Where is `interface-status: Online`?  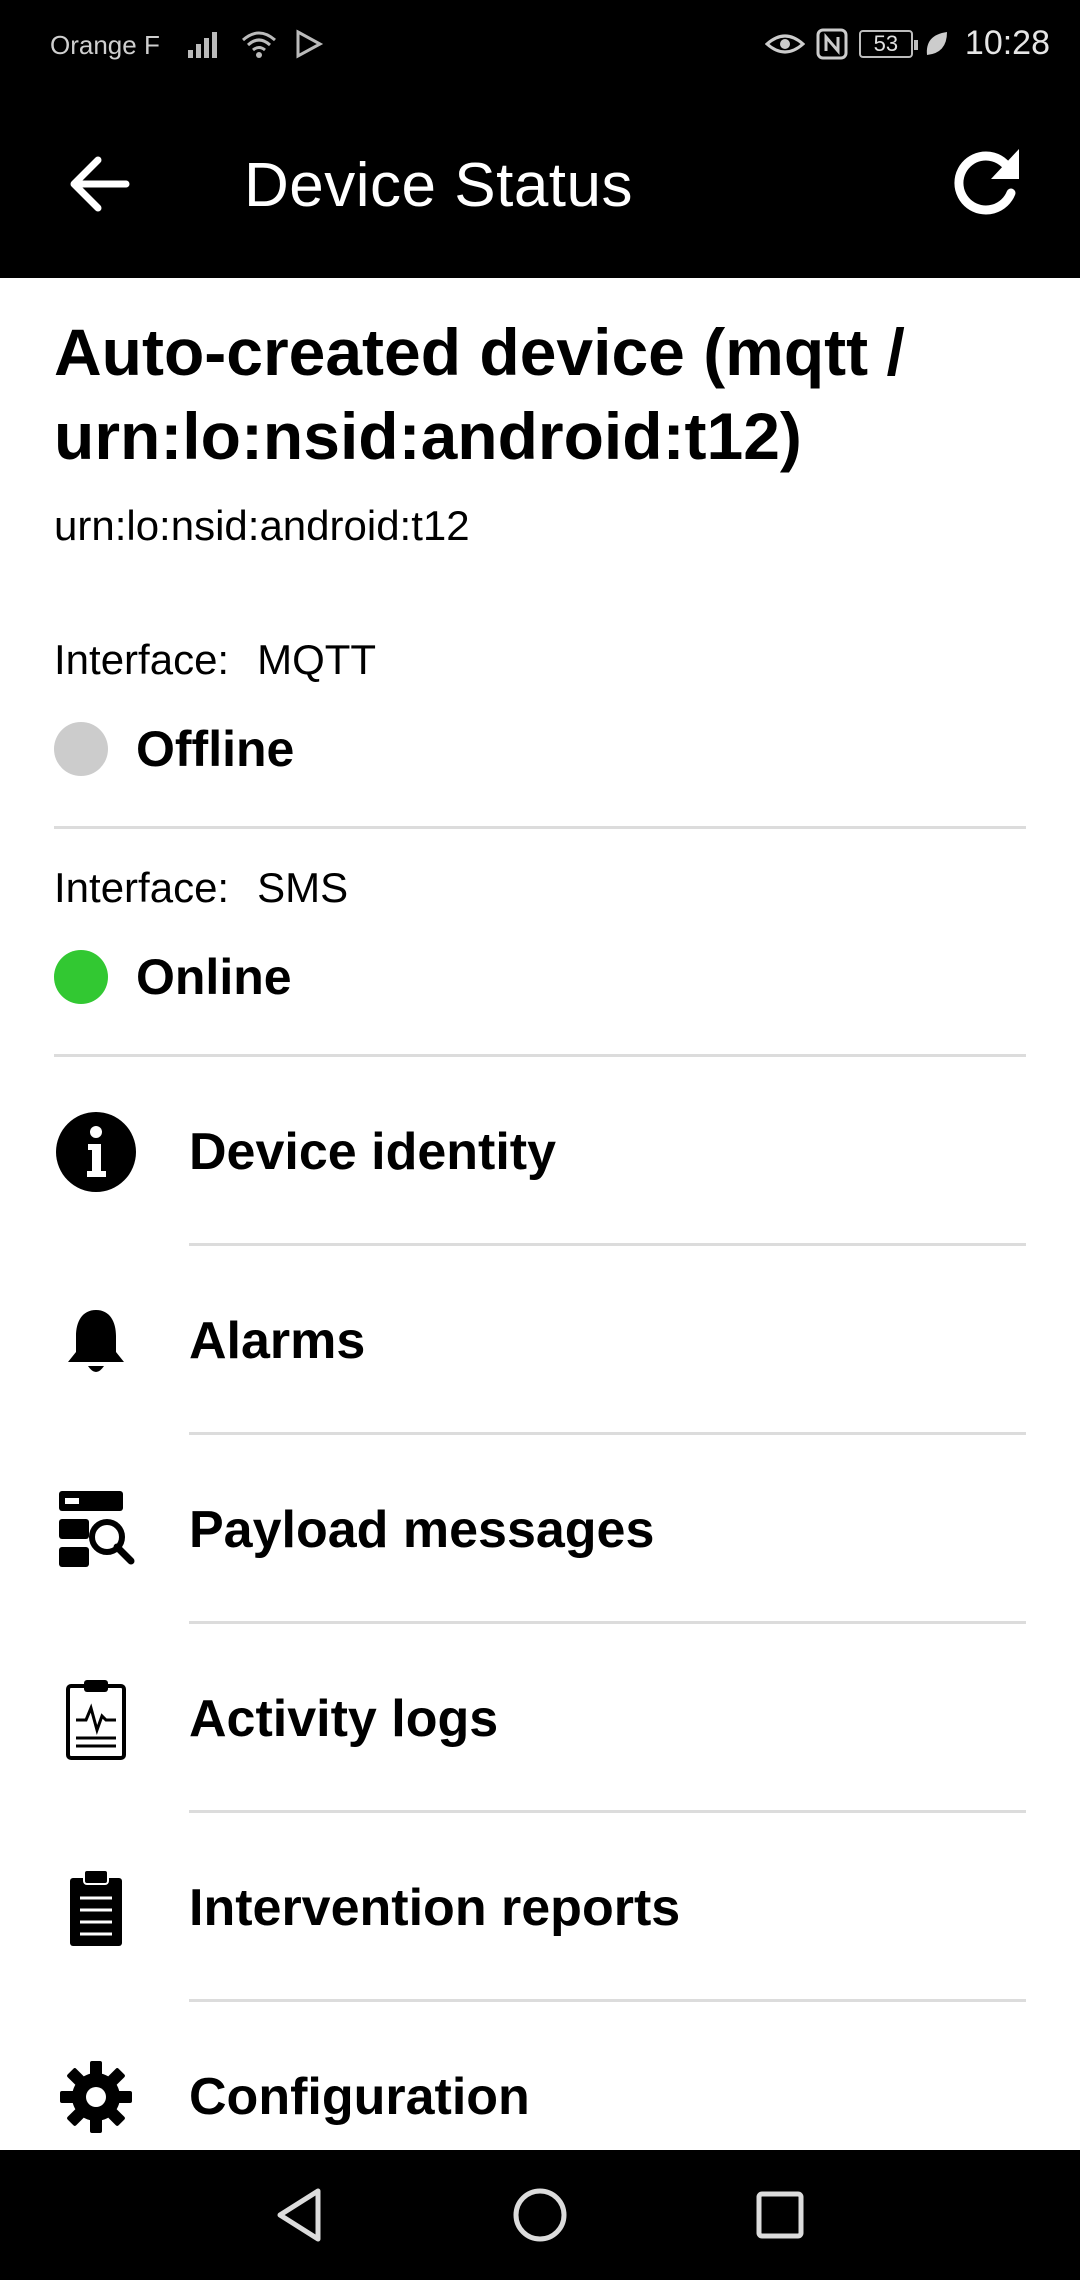 interface-status: Online is located at coordinates (540, 977).